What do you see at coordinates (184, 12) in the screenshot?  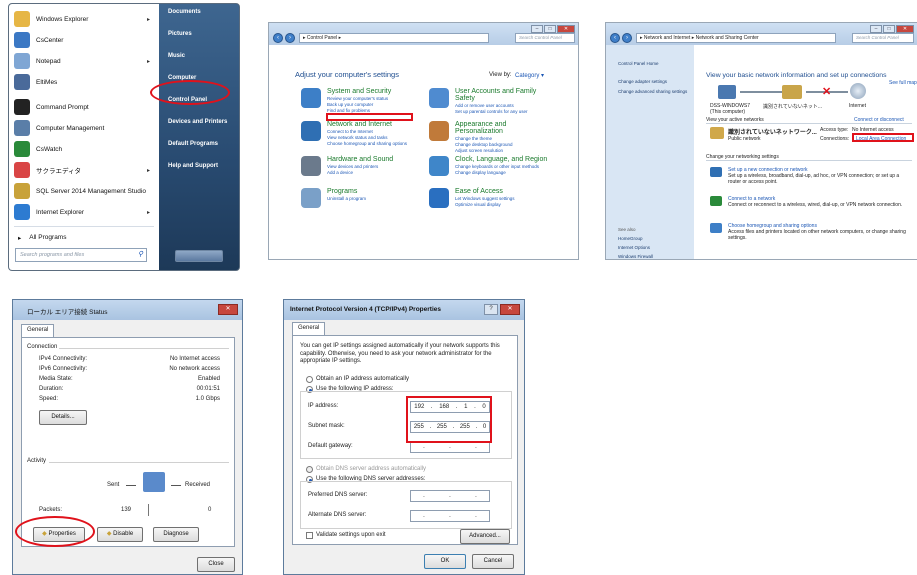 I see `start-place-item: Documents` at bounding box center [184, 12].